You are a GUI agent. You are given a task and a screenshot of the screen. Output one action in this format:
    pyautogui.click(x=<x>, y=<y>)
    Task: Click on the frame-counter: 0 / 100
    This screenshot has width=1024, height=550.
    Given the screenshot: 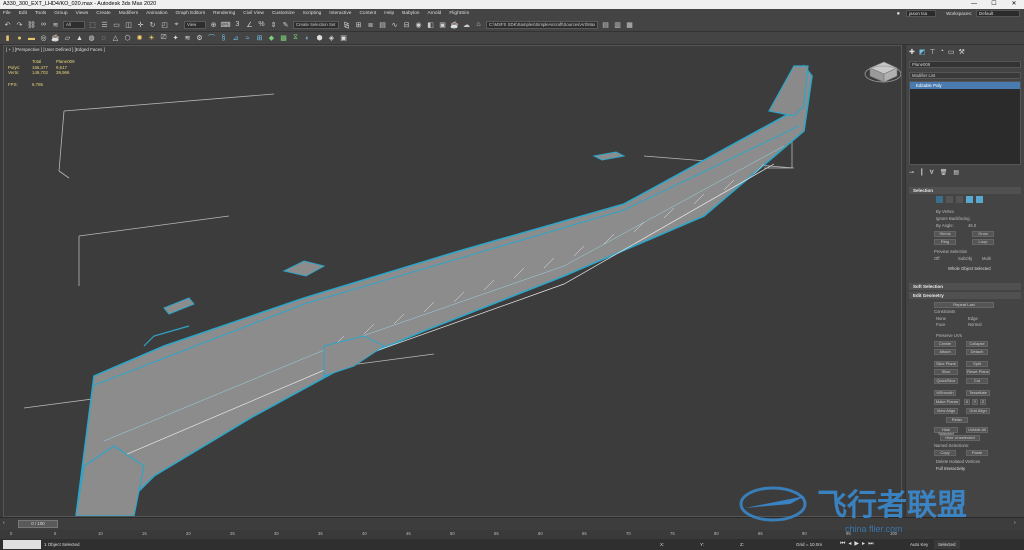 What is the action you would take?
    pyautogui.click(x=38, y=524)
    